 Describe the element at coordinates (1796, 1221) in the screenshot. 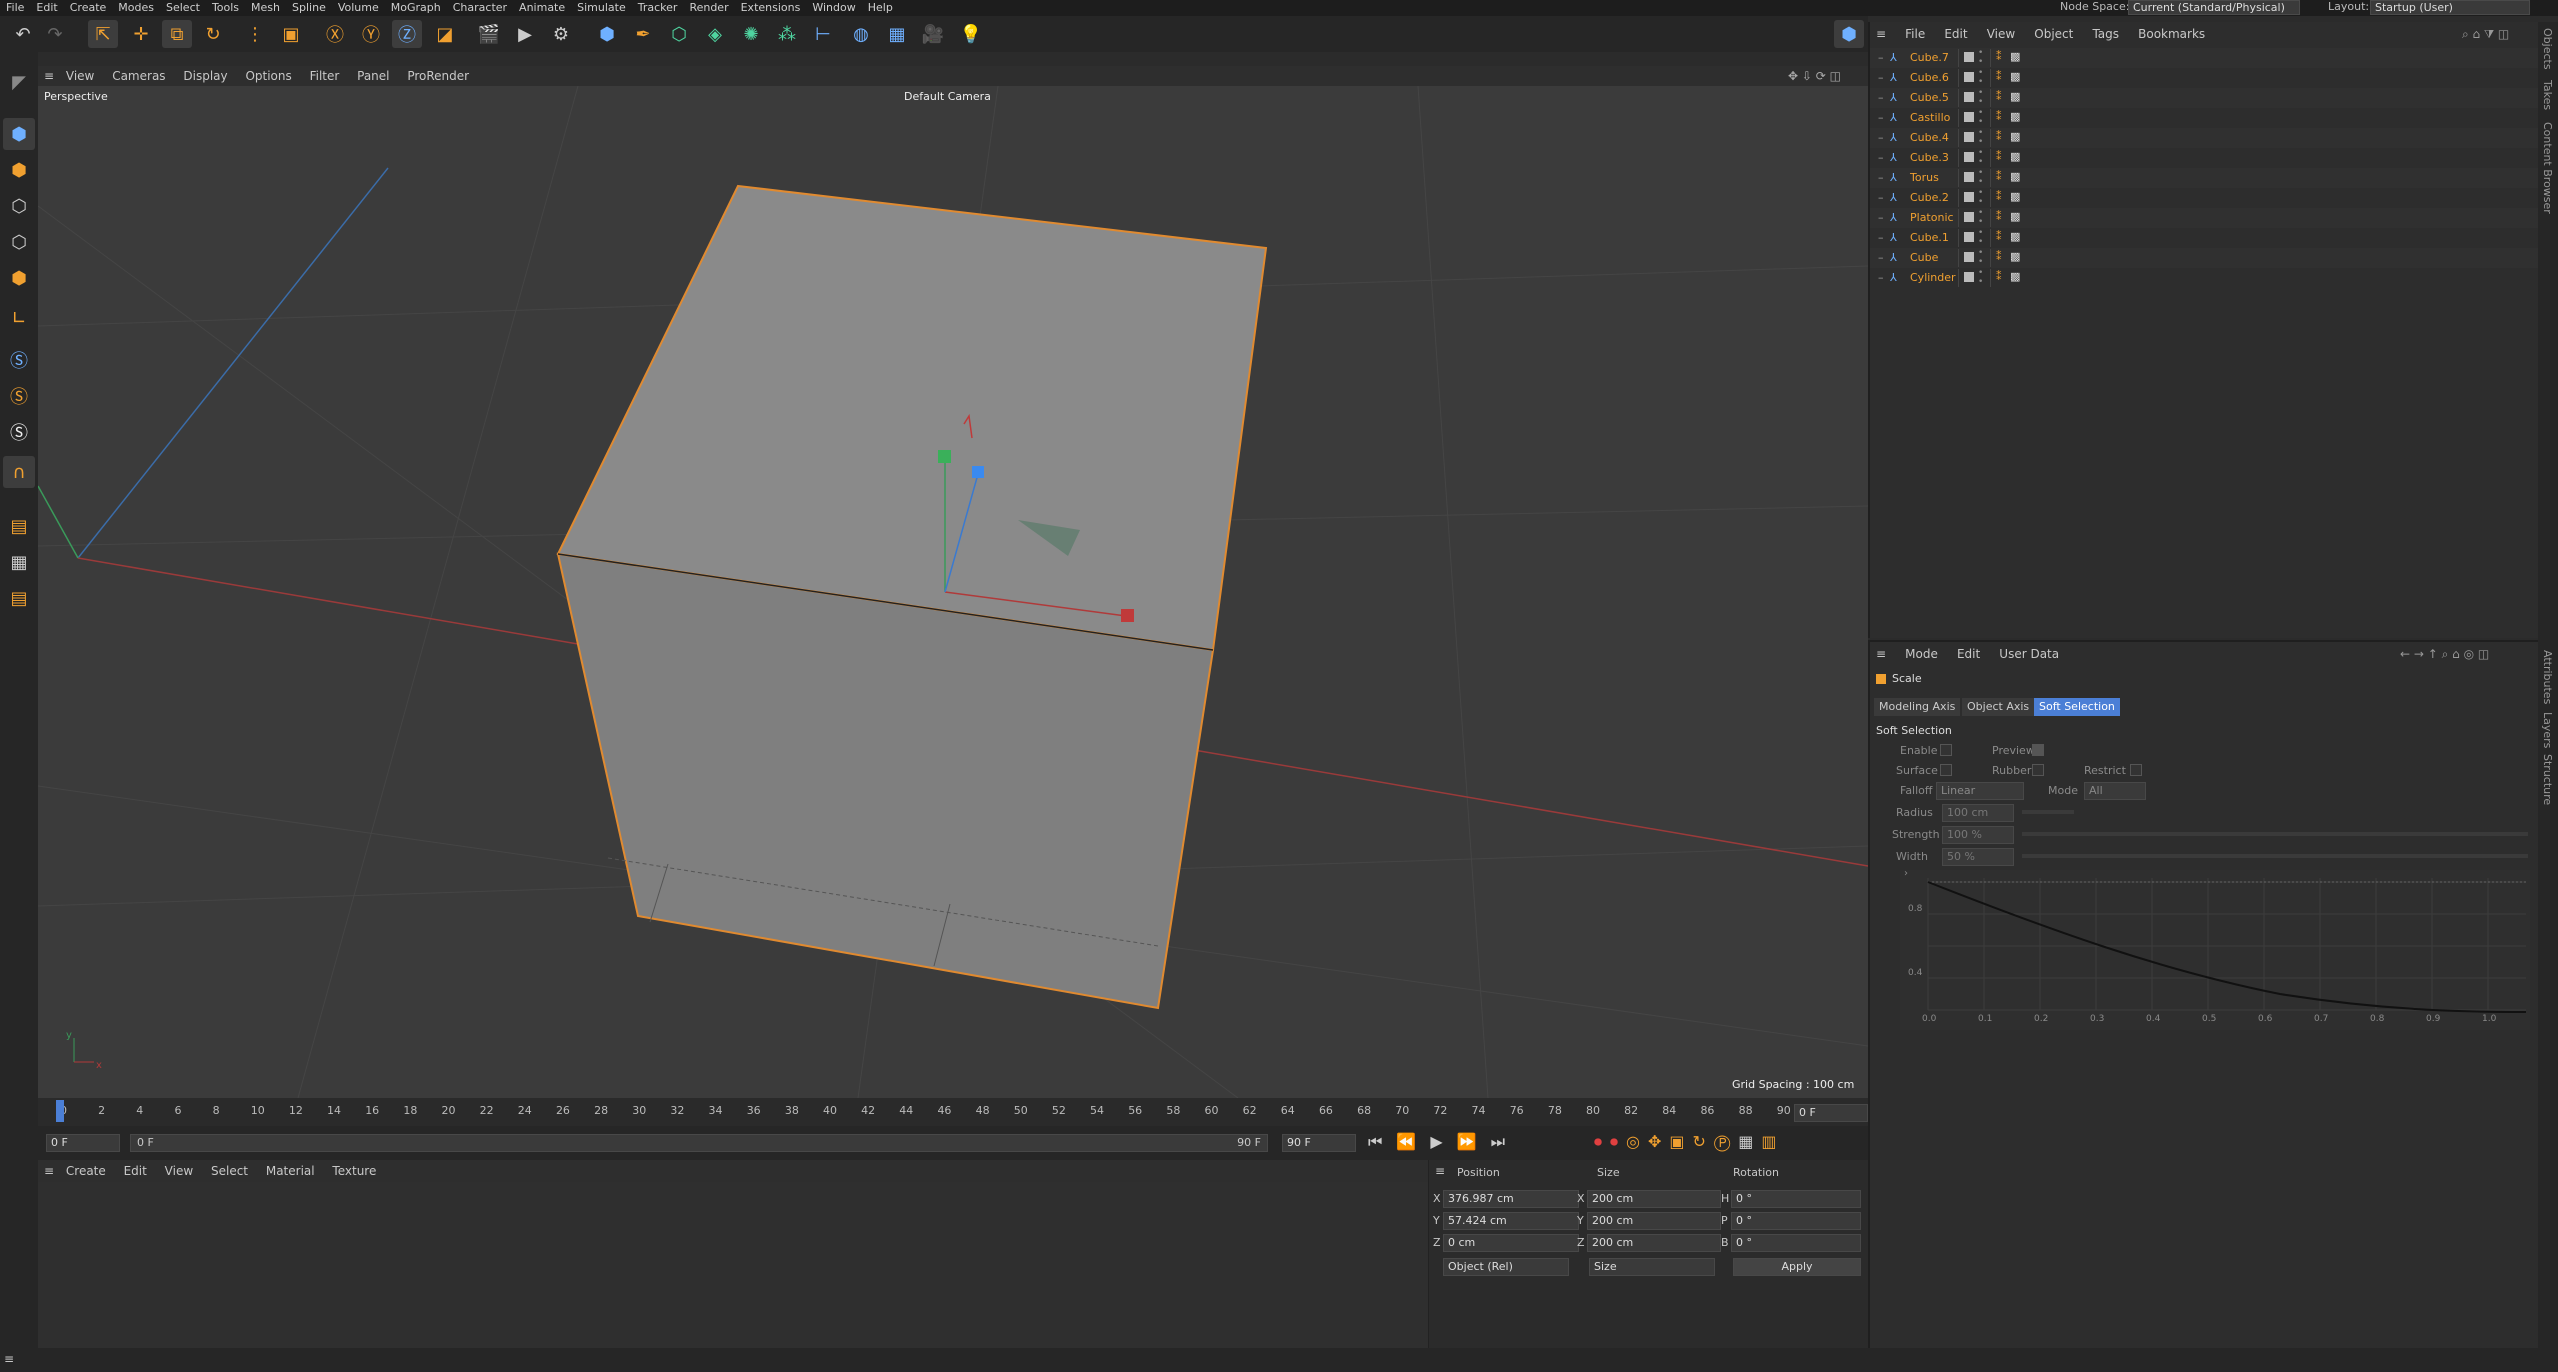

I see `rotation-p-field: 0 °` at that location.